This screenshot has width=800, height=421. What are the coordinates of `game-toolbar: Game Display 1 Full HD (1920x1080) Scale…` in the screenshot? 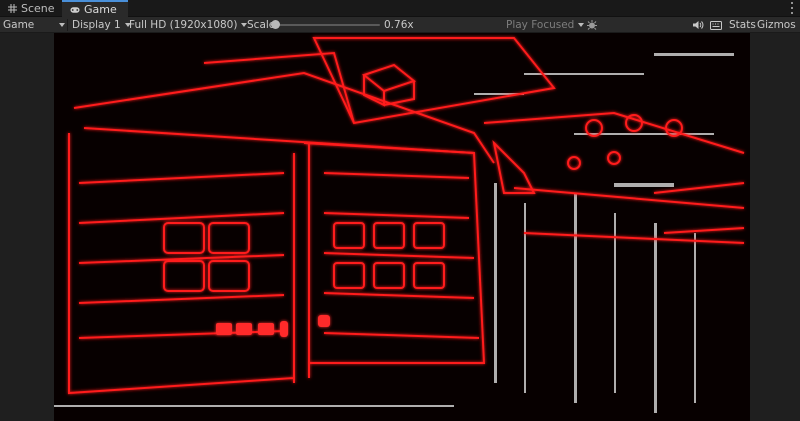 It's located at (400, 25).